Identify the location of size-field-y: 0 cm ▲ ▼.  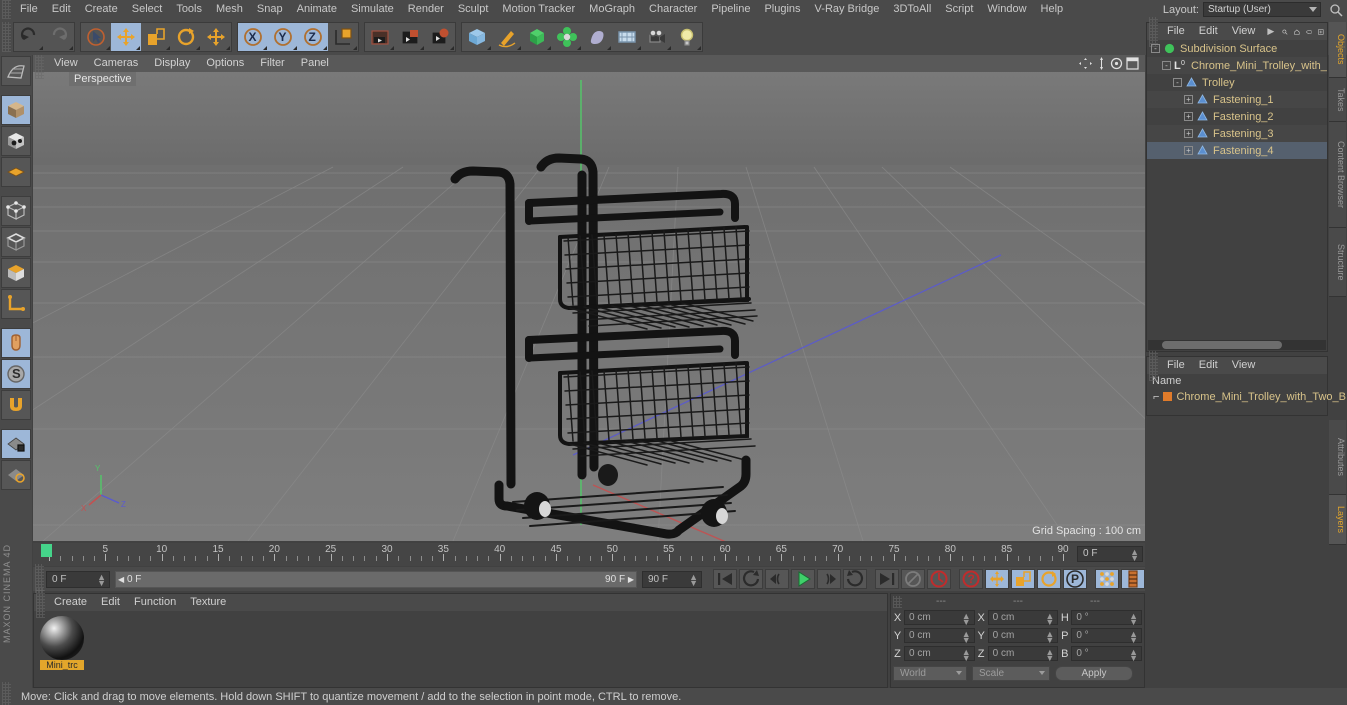
(1023, 636).